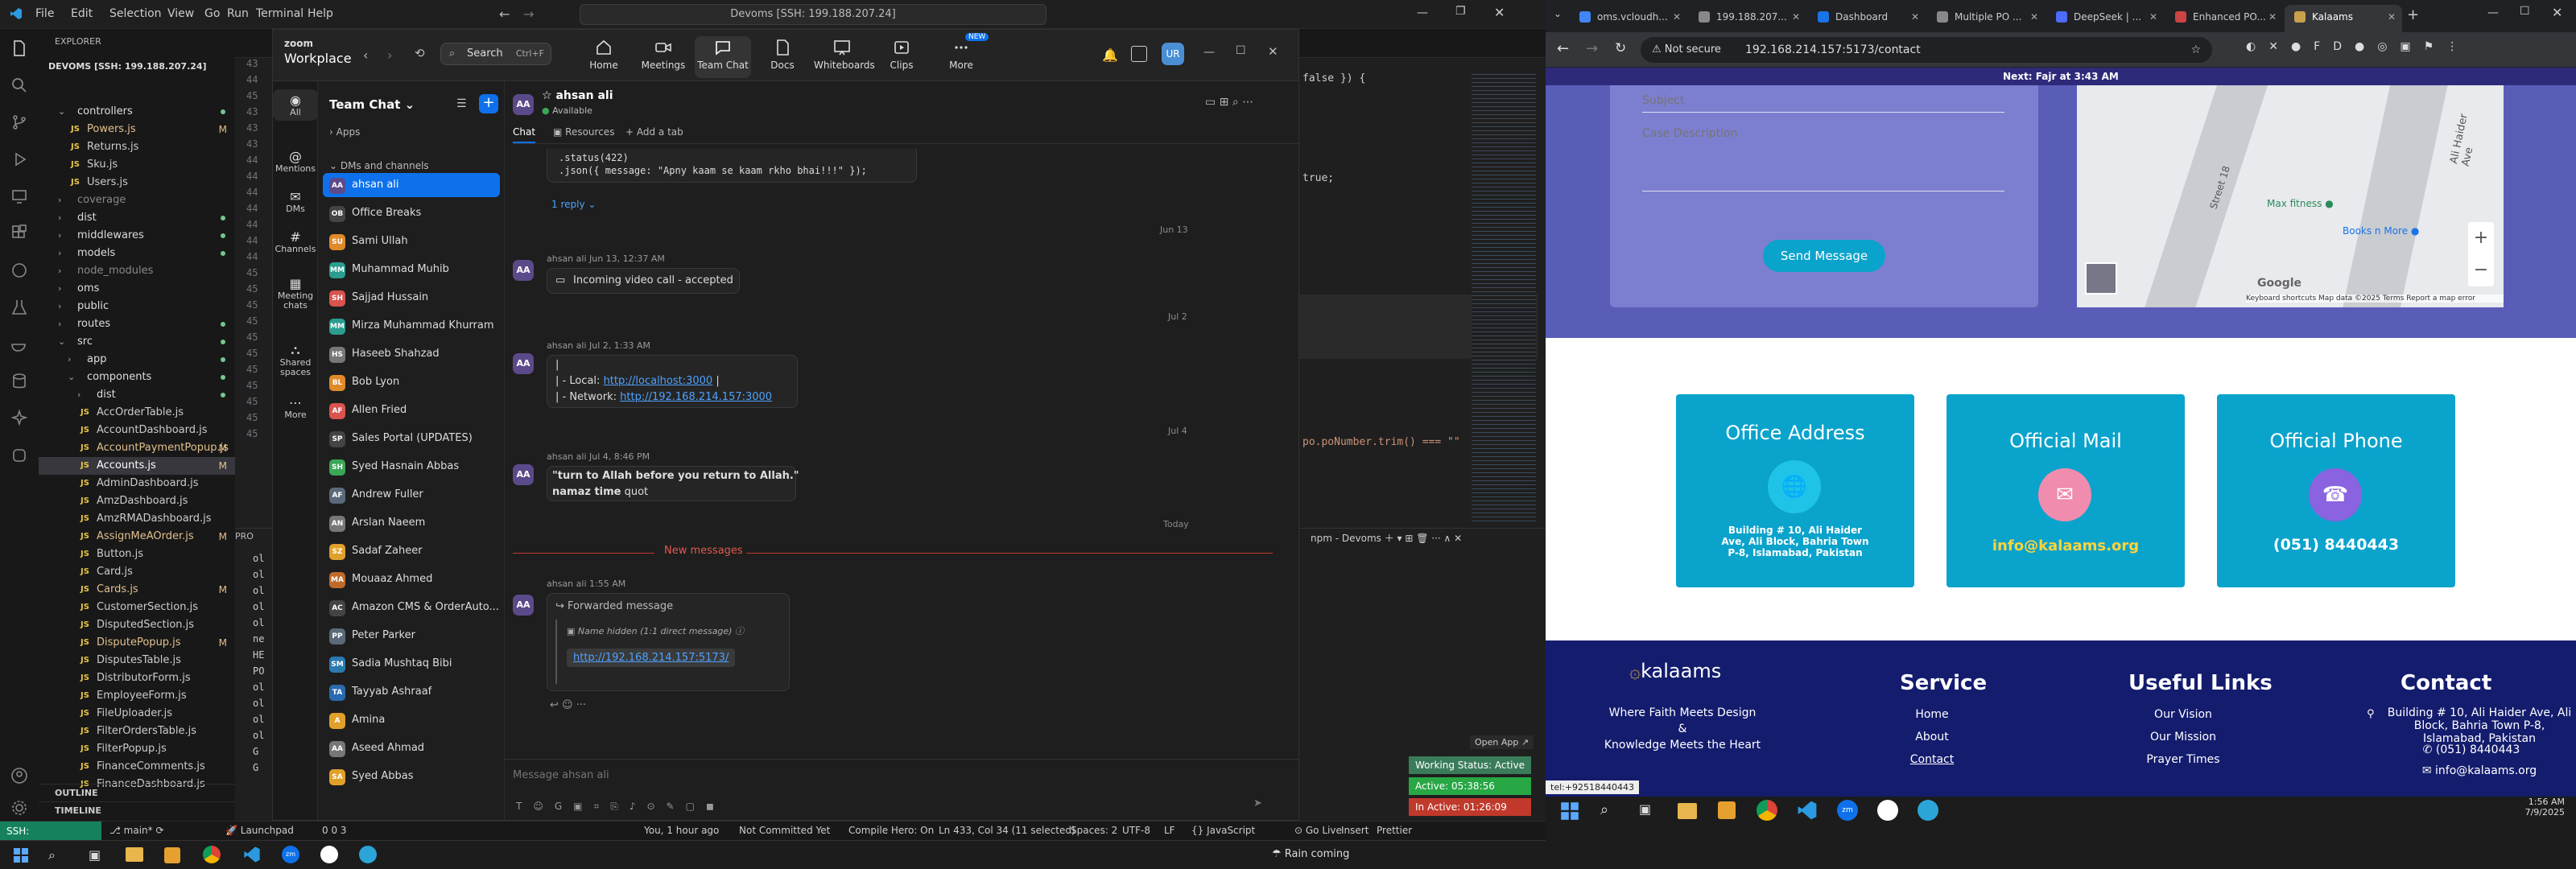 This screenshot has width=2576, height=869. Describe the element at coordinates (137, 271) in the screenshot. I see `tree-folder: › node_modules` at that location.